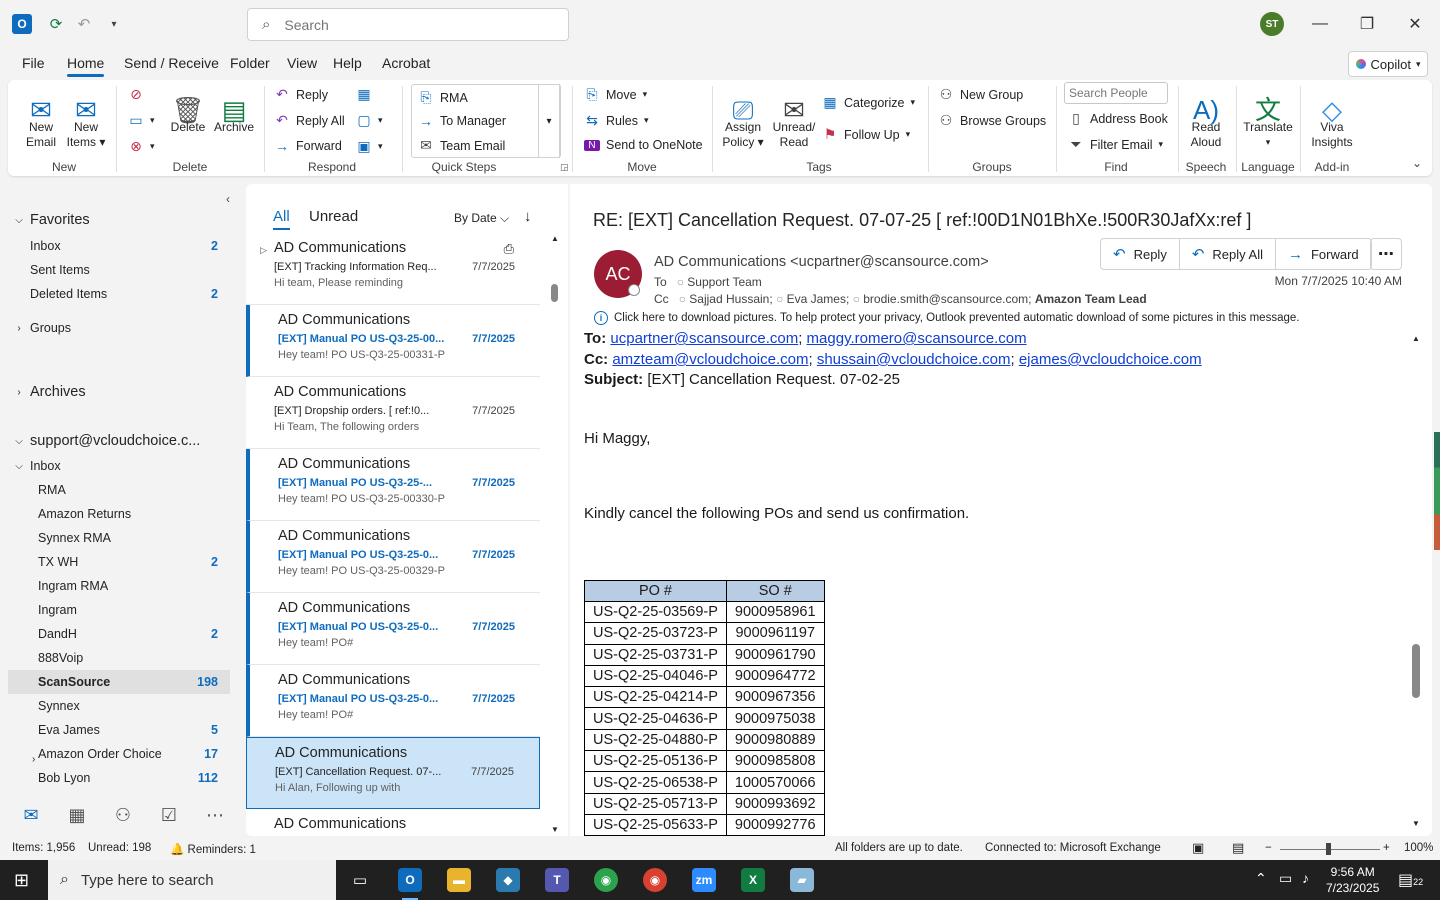 The width and height of the screenshot is (1440, 900). Describe the element at coordinates (119, 706) in the screenshot. I see `subfolder-item: Synnex` at that location.